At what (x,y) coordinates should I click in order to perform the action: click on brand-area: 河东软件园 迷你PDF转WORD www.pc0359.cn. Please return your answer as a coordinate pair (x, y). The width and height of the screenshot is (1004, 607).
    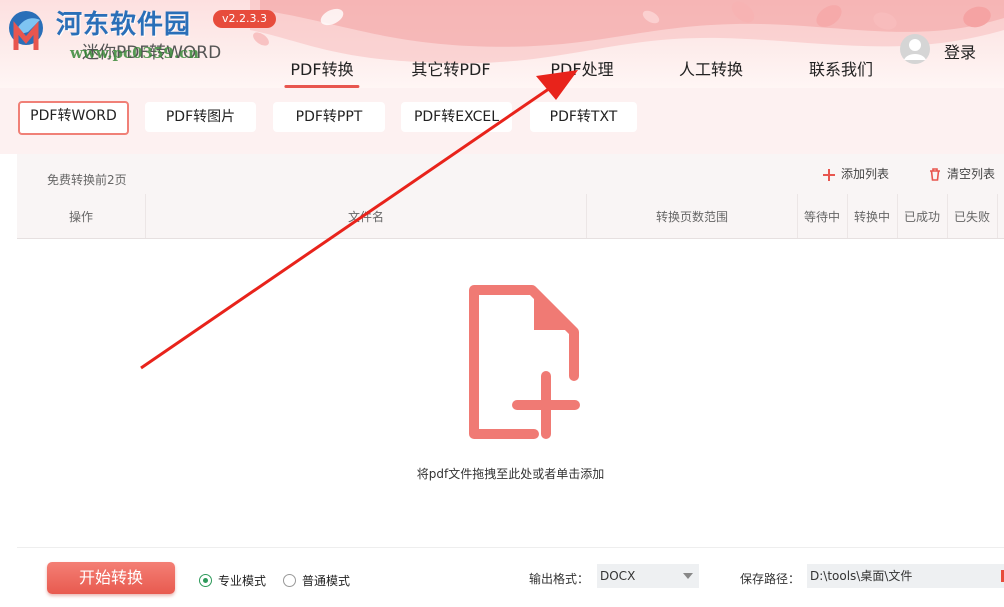
    Looking at the image, I should click on (120, 40).